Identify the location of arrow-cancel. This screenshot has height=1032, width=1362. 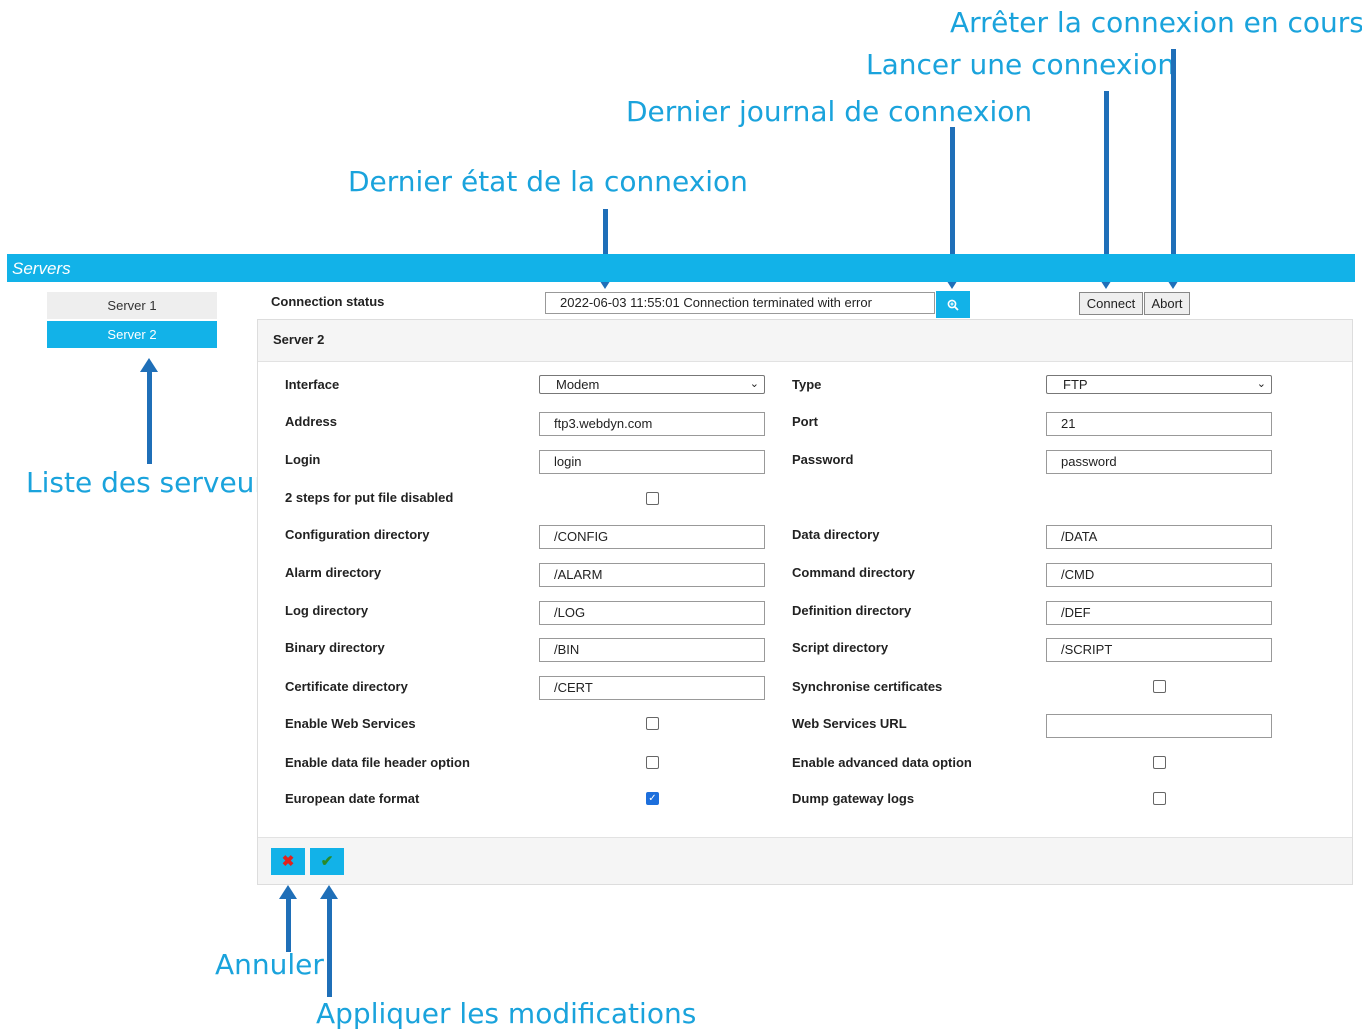
(288, 918).